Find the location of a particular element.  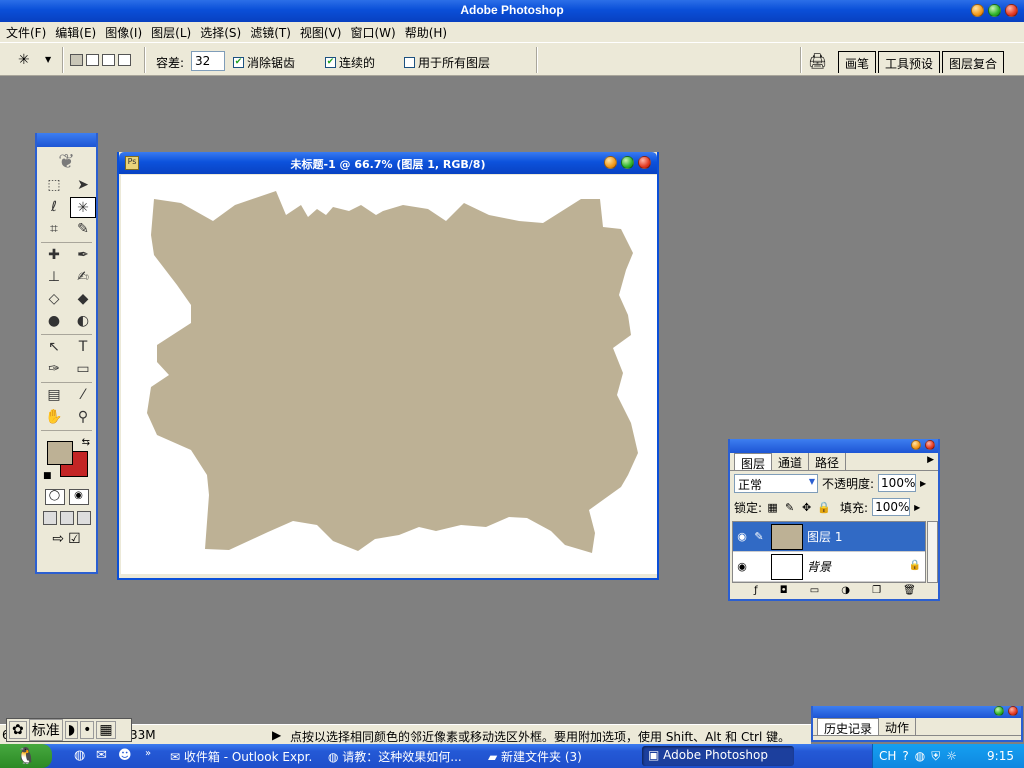

type-tool-icon: T is located at coordinates (83, 347).